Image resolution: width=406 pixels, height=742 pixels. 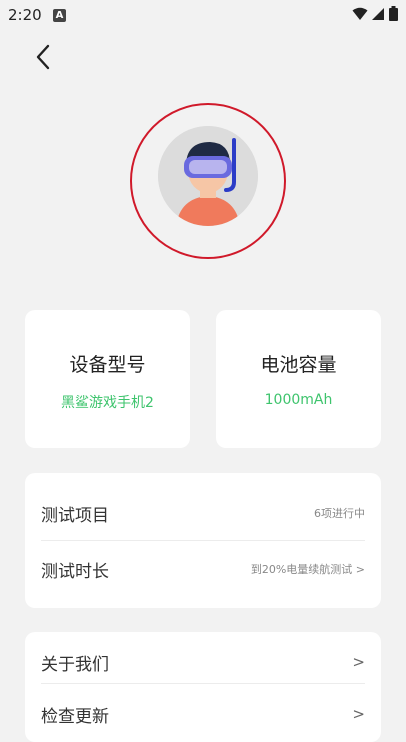 What do you see at coordinates (107, 403) in the screenshot?
I see `device-model-value: 黑鲨游戏手机2` at bounding box center [107, 403].